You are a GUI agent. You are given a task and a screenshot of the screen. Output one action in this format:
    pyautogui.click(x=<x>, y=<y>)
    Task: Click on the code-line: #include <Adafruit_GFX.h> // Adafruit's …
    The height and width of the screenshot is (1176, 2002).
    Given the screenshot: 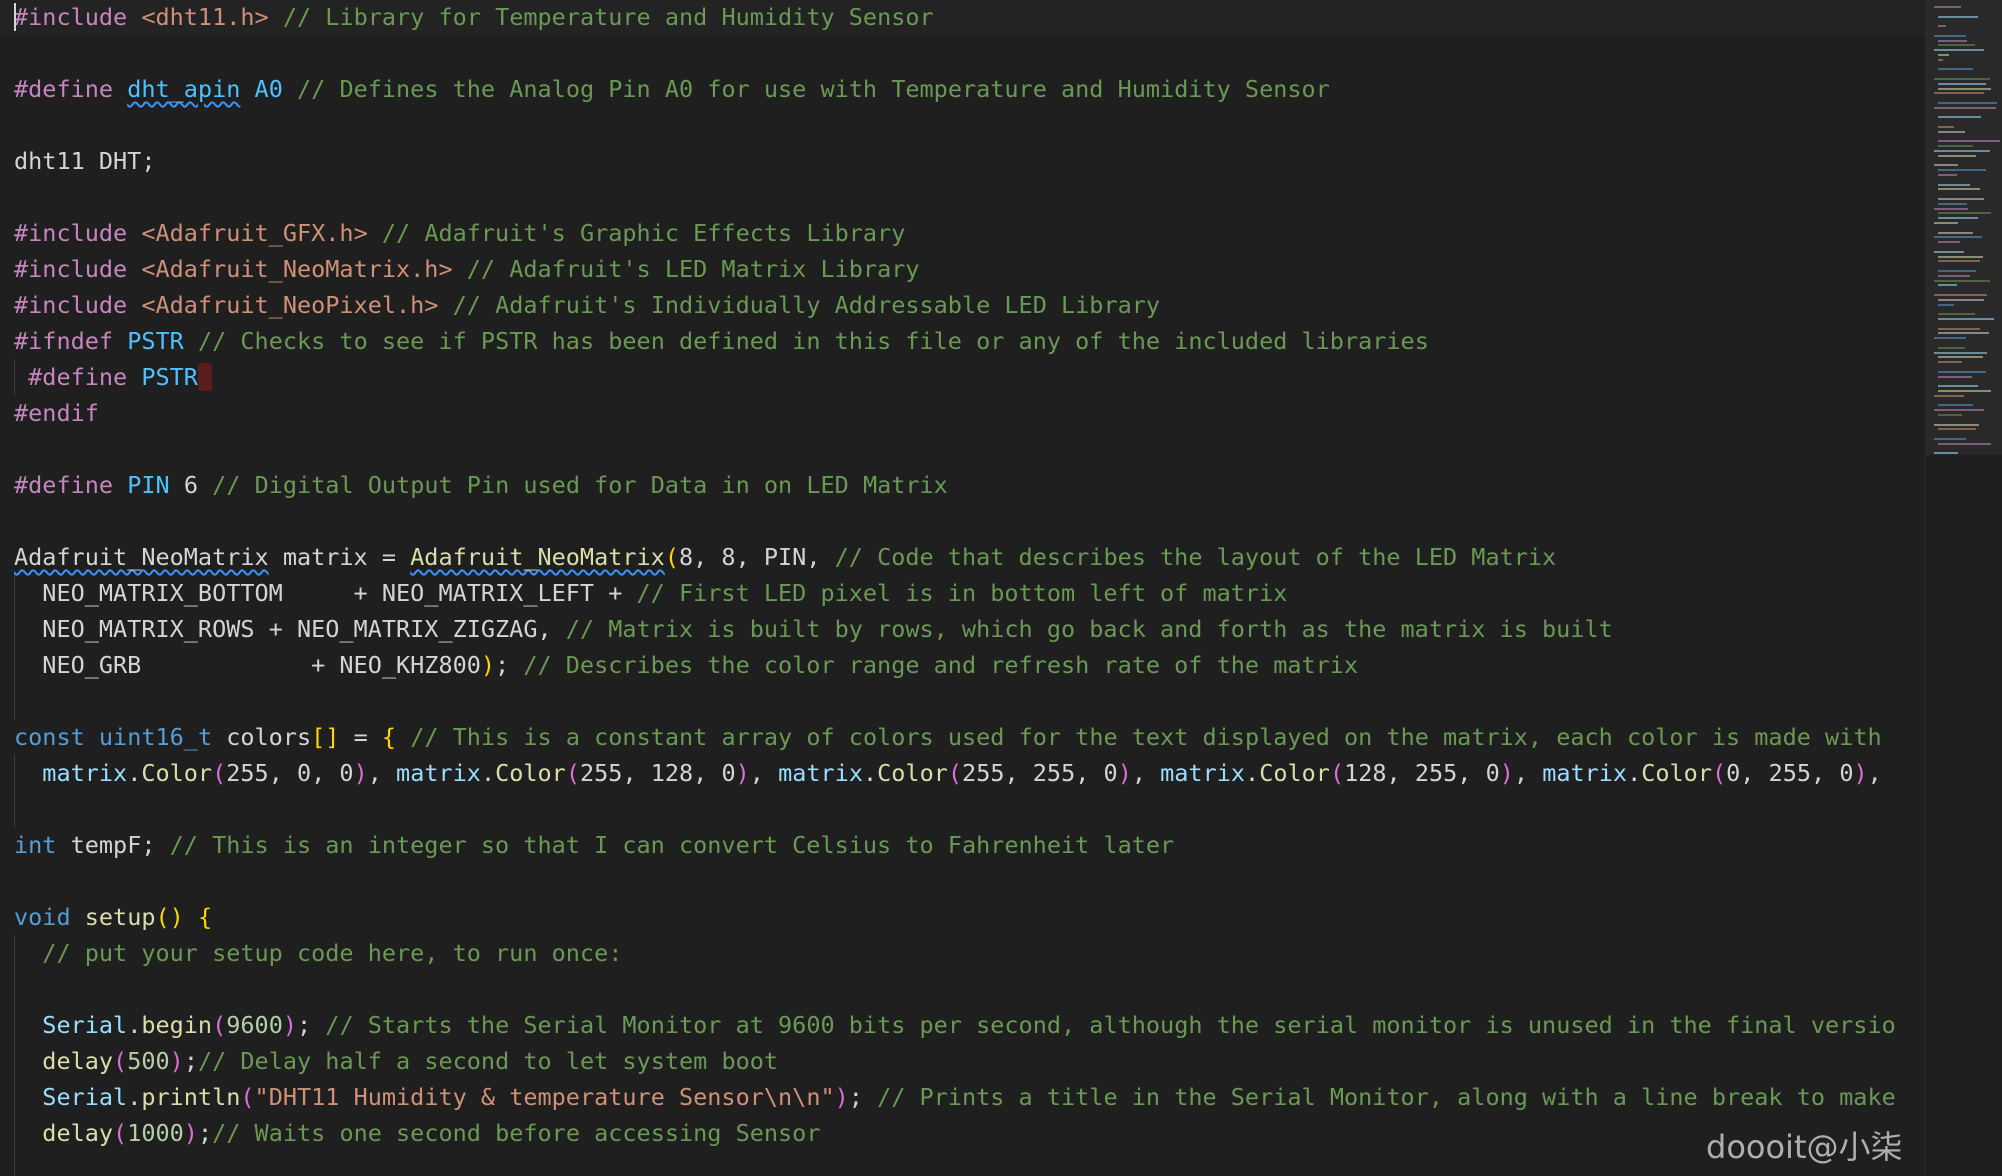 What is the action you would take?
    pyautogui.click(x=962, y=233)
    